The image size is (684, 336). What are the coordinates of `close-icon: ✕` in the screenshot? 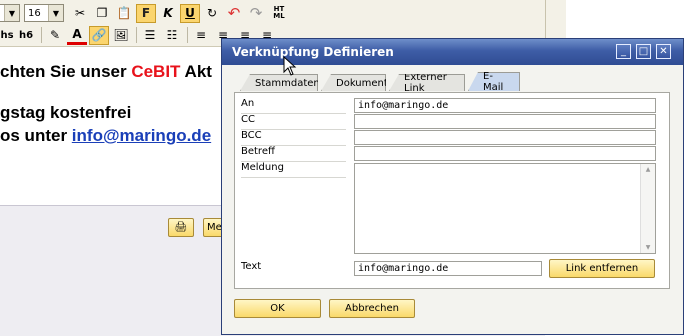 It's located at (663, 51).